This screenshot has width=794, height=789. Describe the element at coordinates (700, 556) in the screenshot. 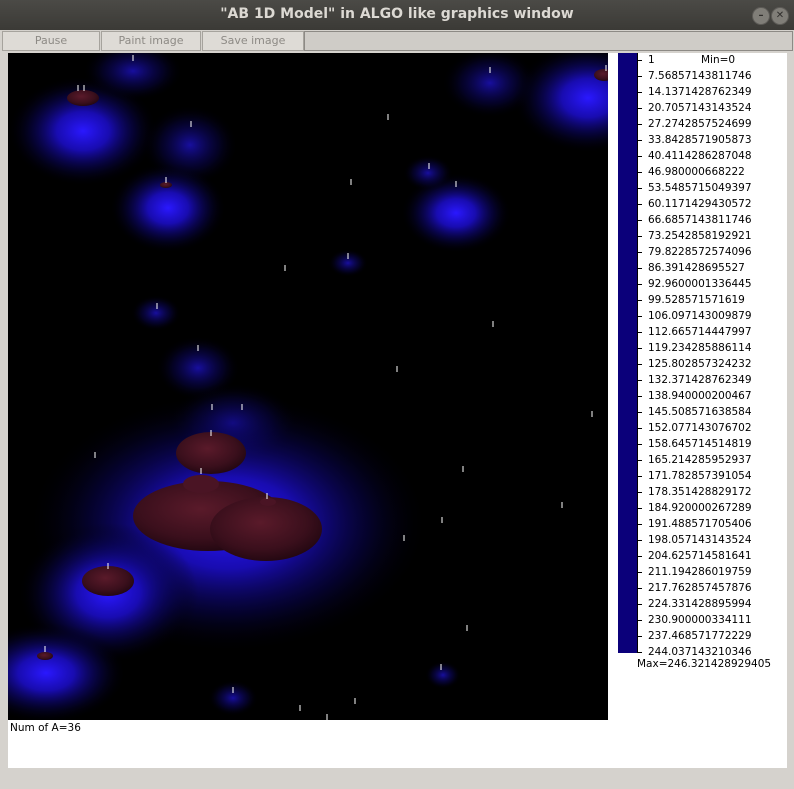

I see `legend-tick-label: 204.625714581641` at that location.